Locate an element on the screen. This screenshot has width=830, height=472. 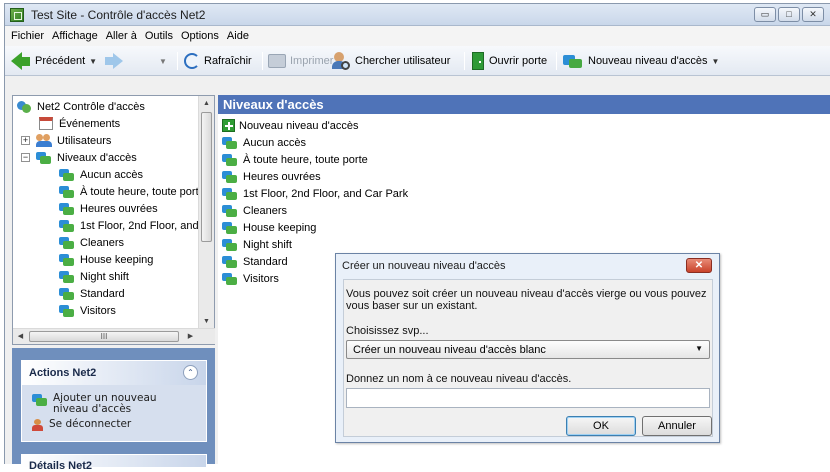
tree-vertical-scrollbar: ▲ ▼ is located at coordinates (206, 212).